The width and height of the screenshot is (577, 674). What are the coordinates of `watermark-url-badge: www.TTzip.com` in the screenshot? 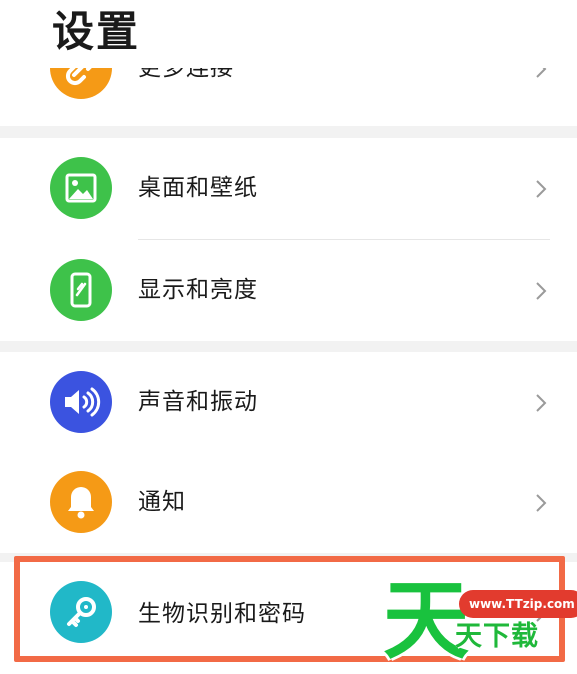 It's located at (518, 604).